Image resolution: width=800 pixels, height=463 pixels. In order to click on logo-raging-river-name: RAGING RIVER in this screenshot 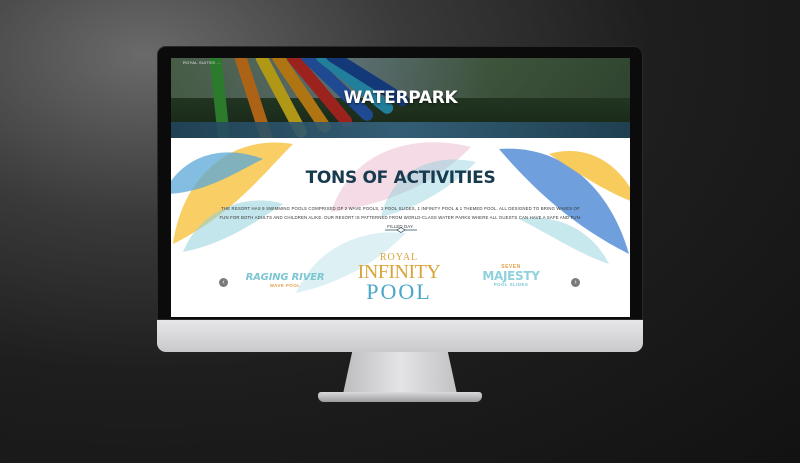, I will do `click(285, 277)`.